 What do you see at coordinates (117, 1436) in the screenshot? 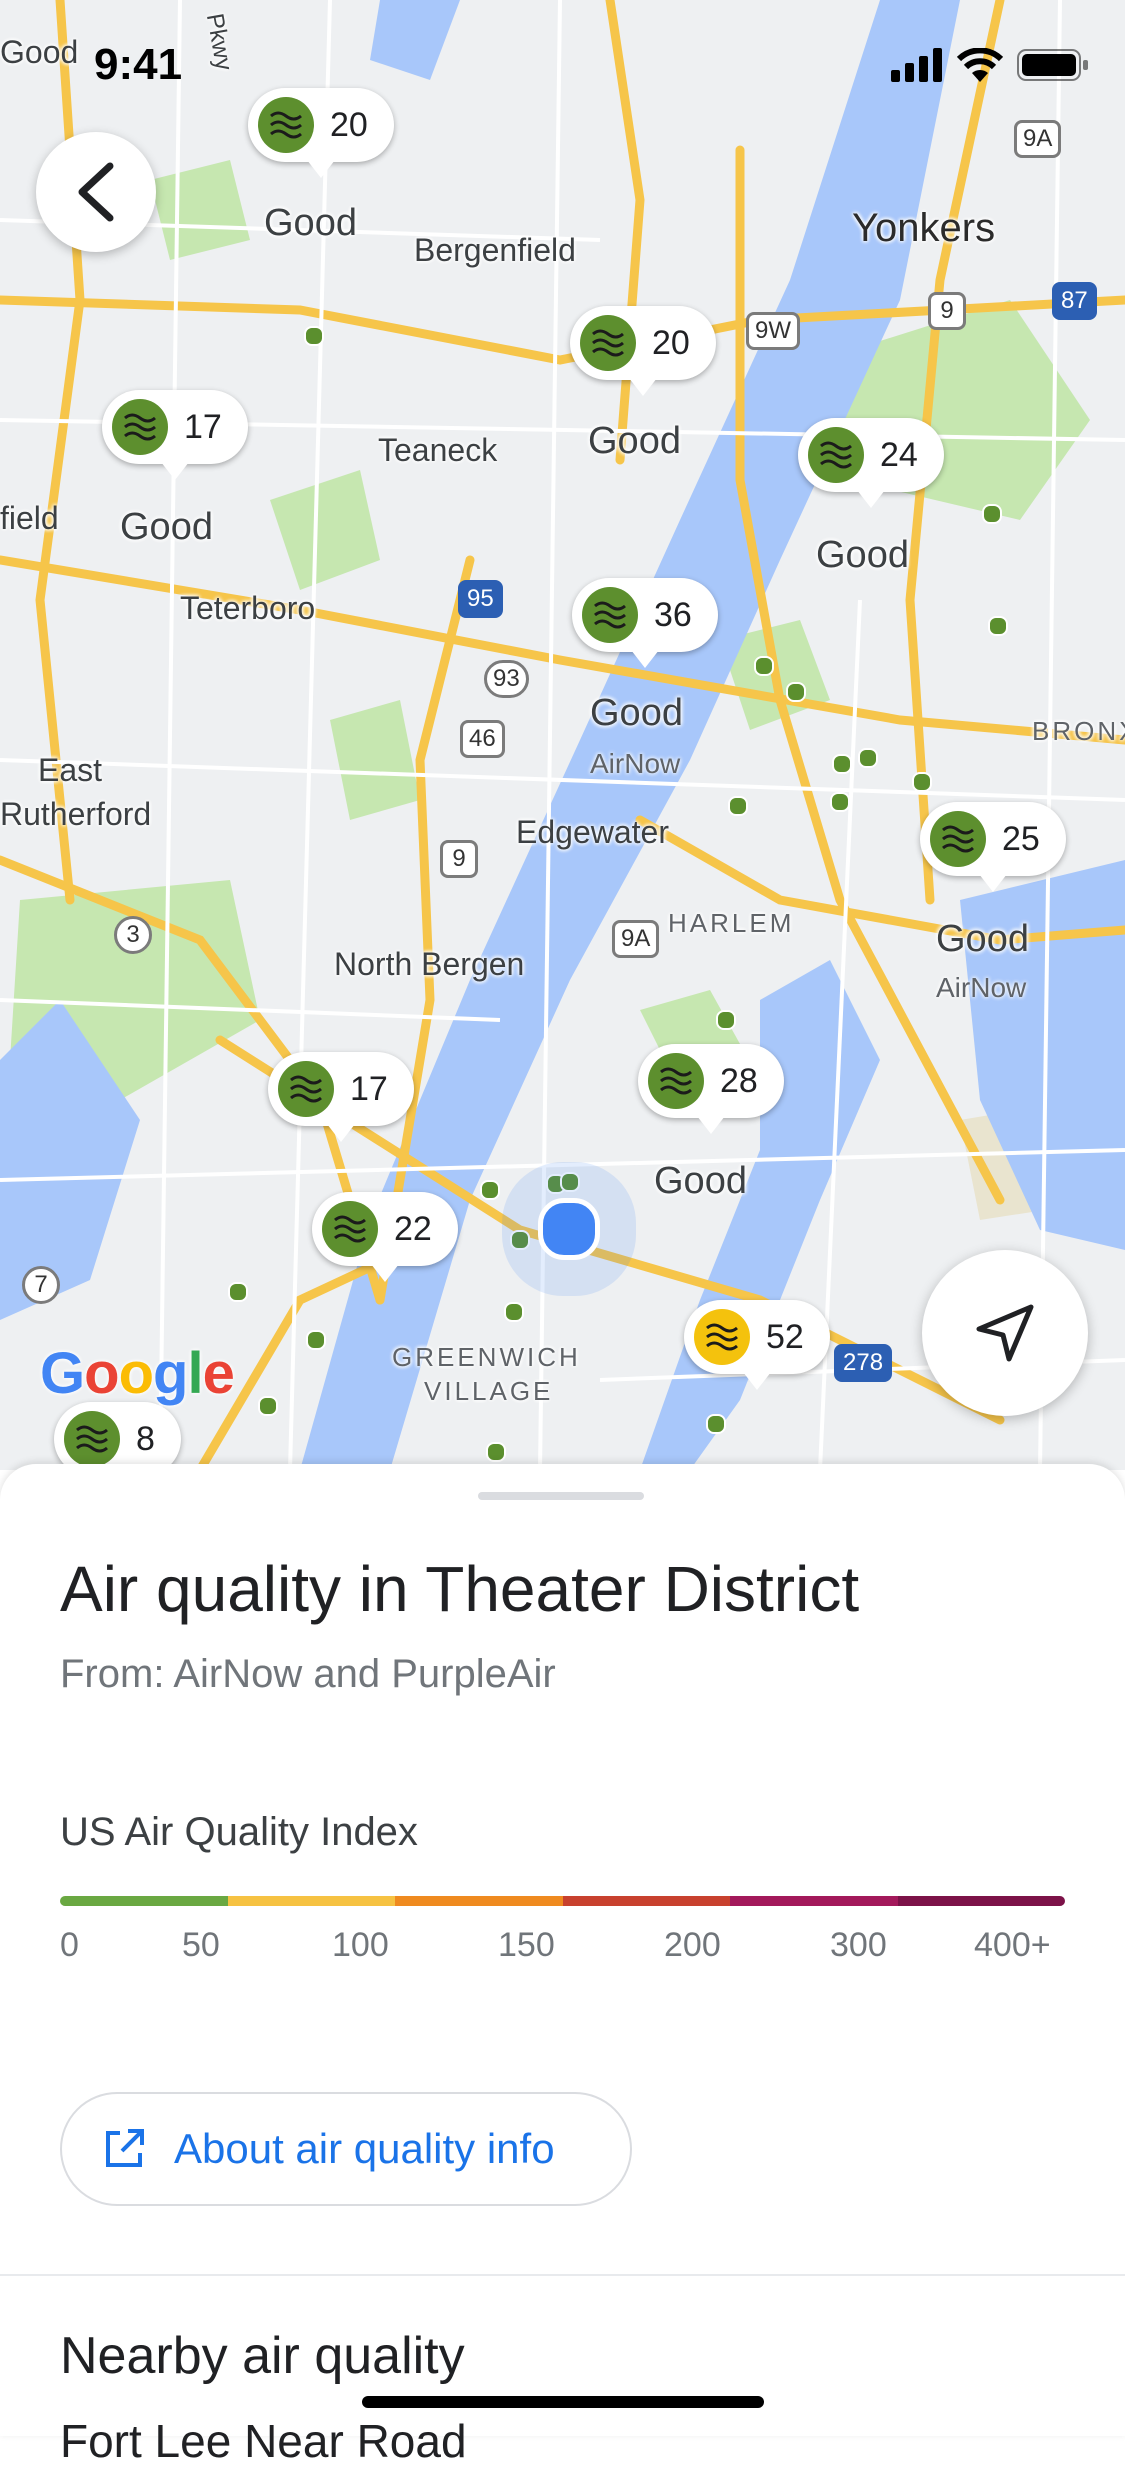
I see `aqi-marker: 8` at bounding box center [117, 1436].